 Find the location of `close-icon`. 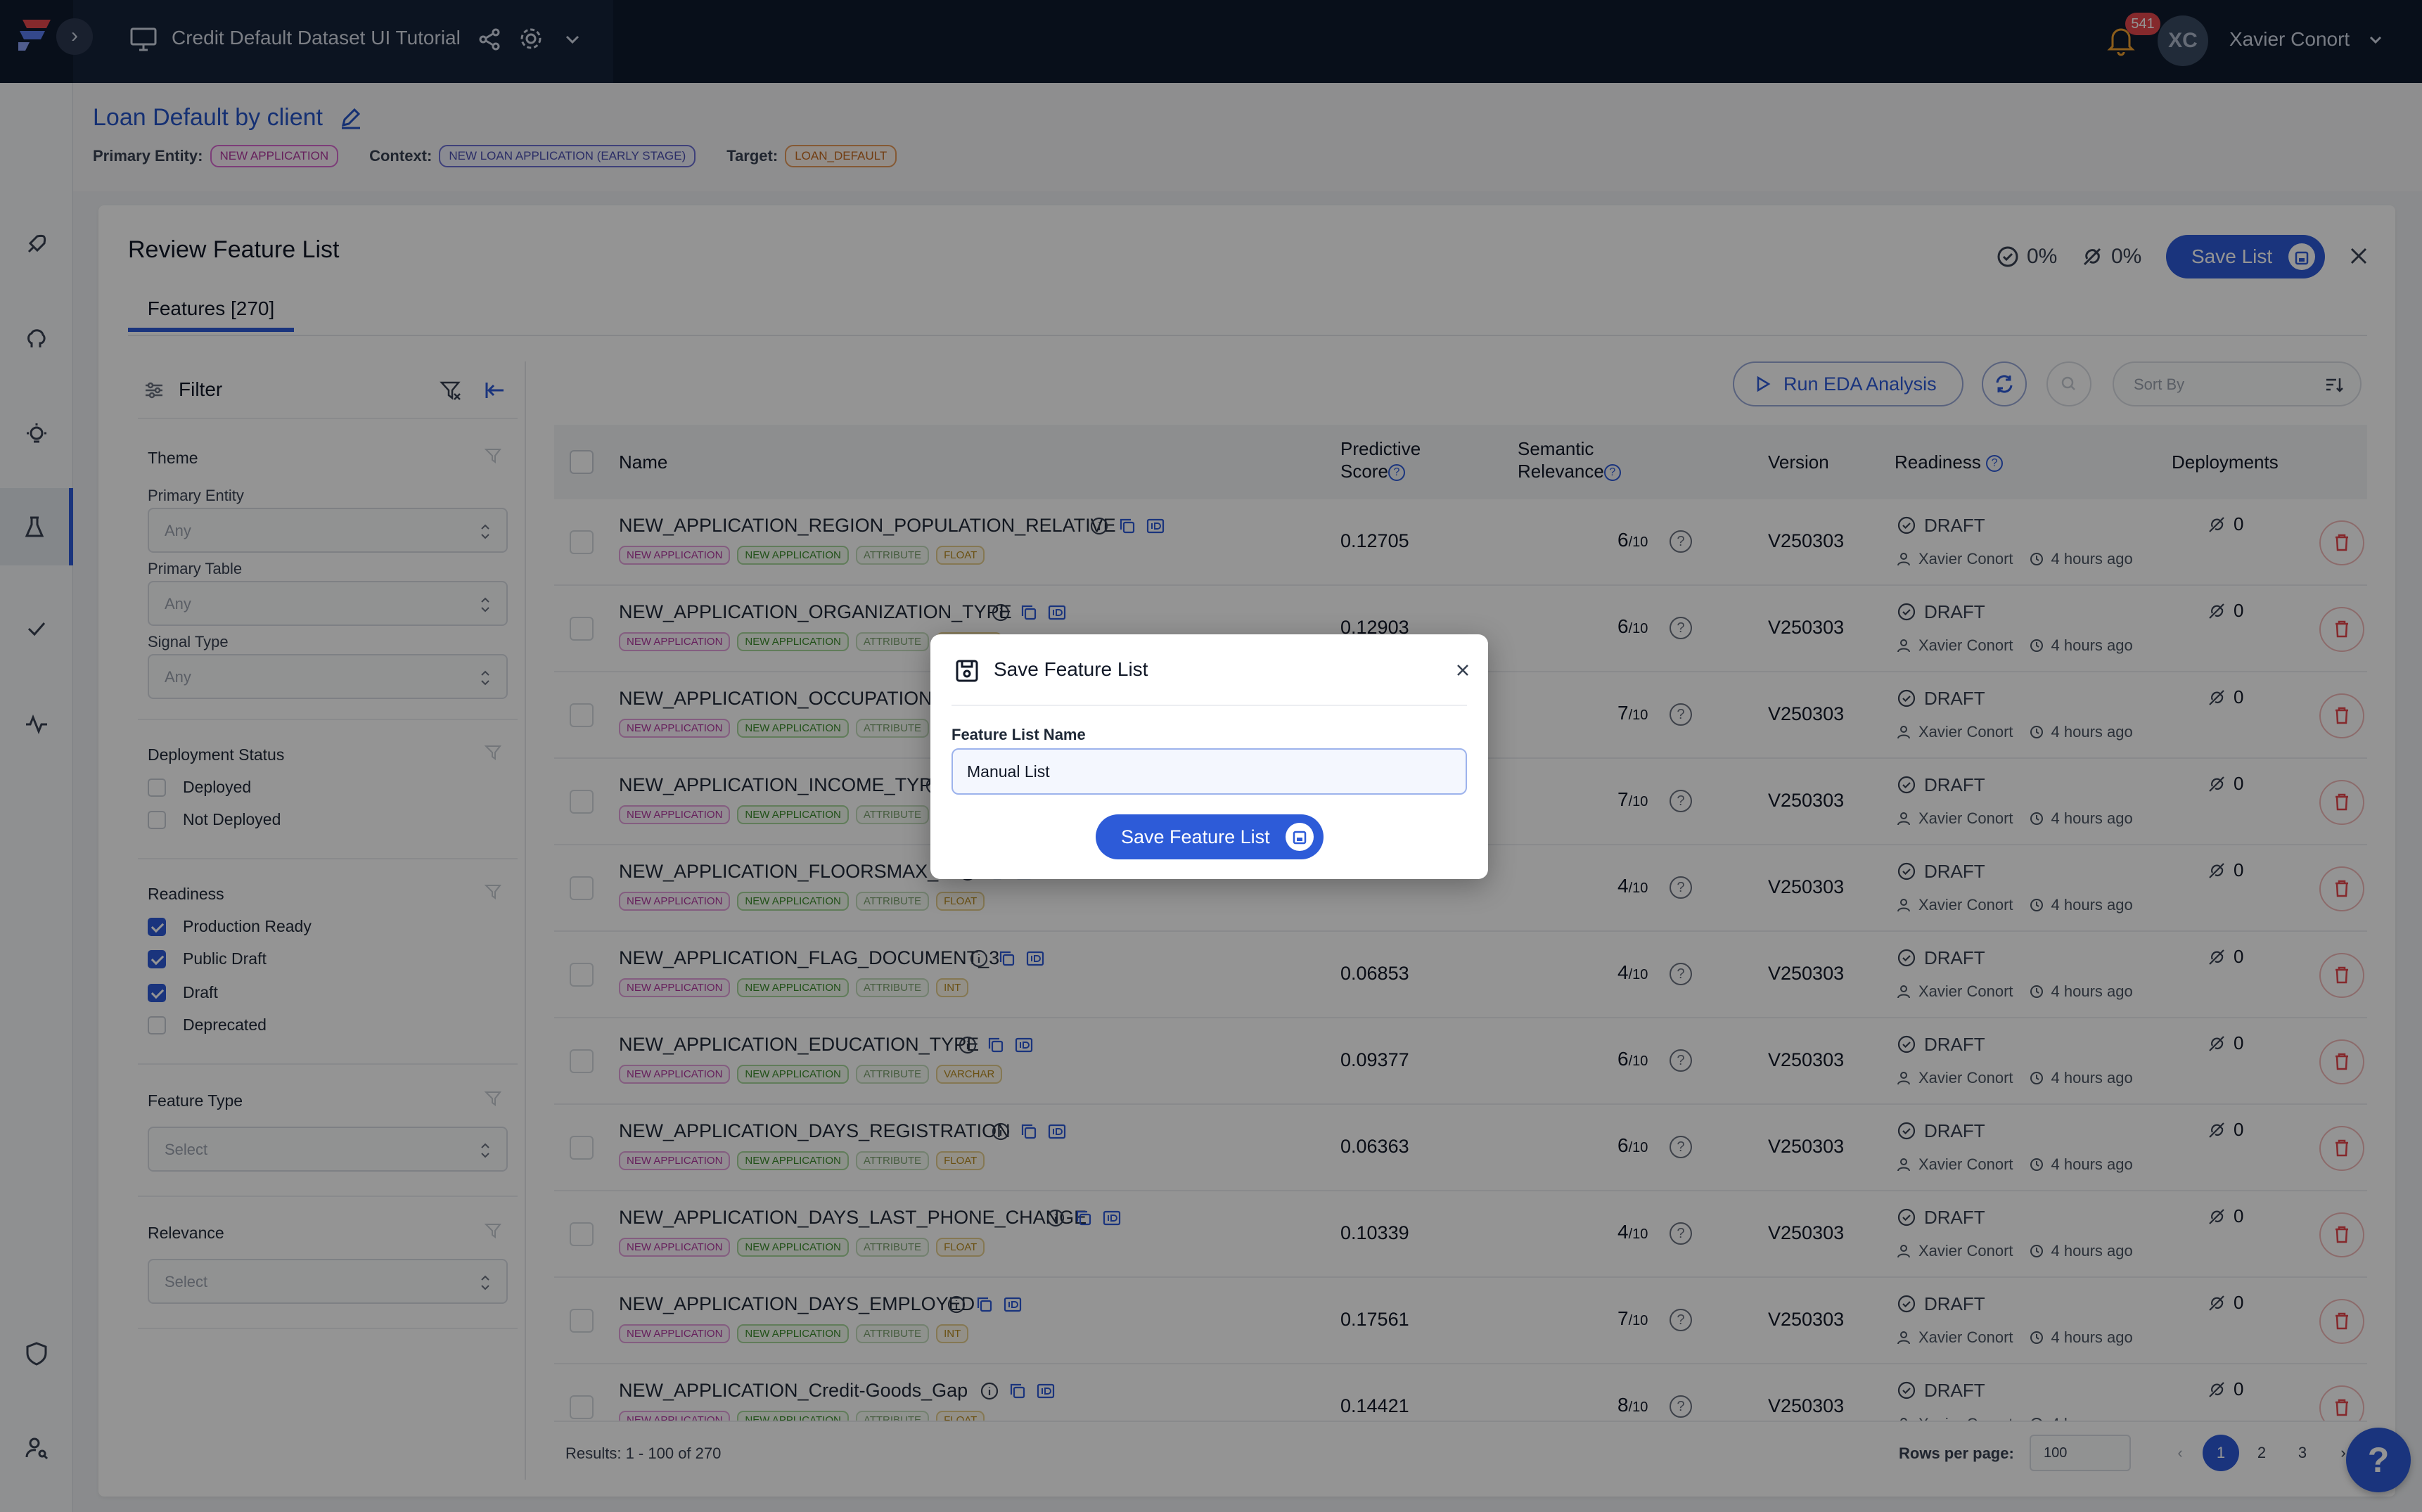

close-icon is located at coordinates (1463, 670).